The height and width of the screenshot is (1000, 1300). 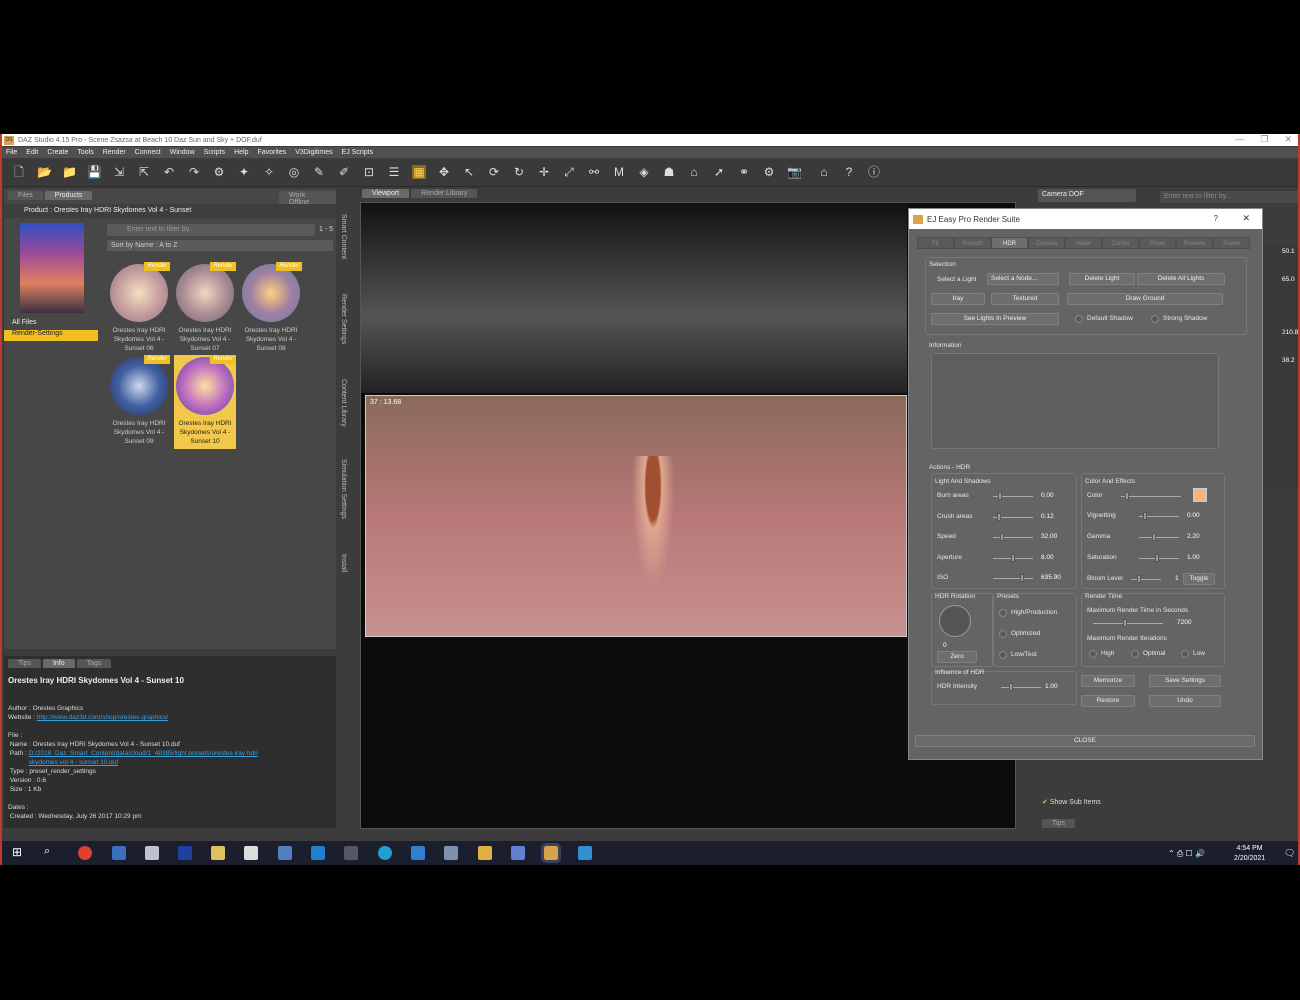 I want to click on menu-edit: Edit, so click(x=32, y=152).